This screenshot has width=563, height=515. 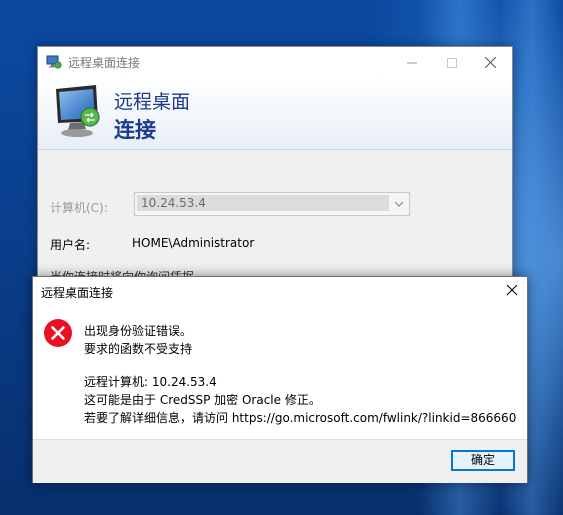 I want to click on error-icon, so click(x=58, y=333).